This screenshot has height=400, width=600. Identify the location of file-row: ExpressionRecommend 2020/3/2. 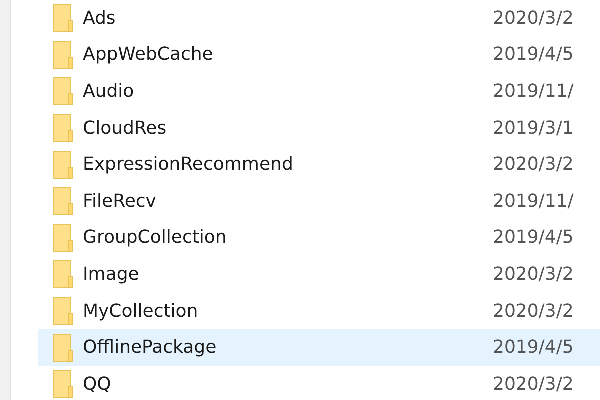
(319, 164).